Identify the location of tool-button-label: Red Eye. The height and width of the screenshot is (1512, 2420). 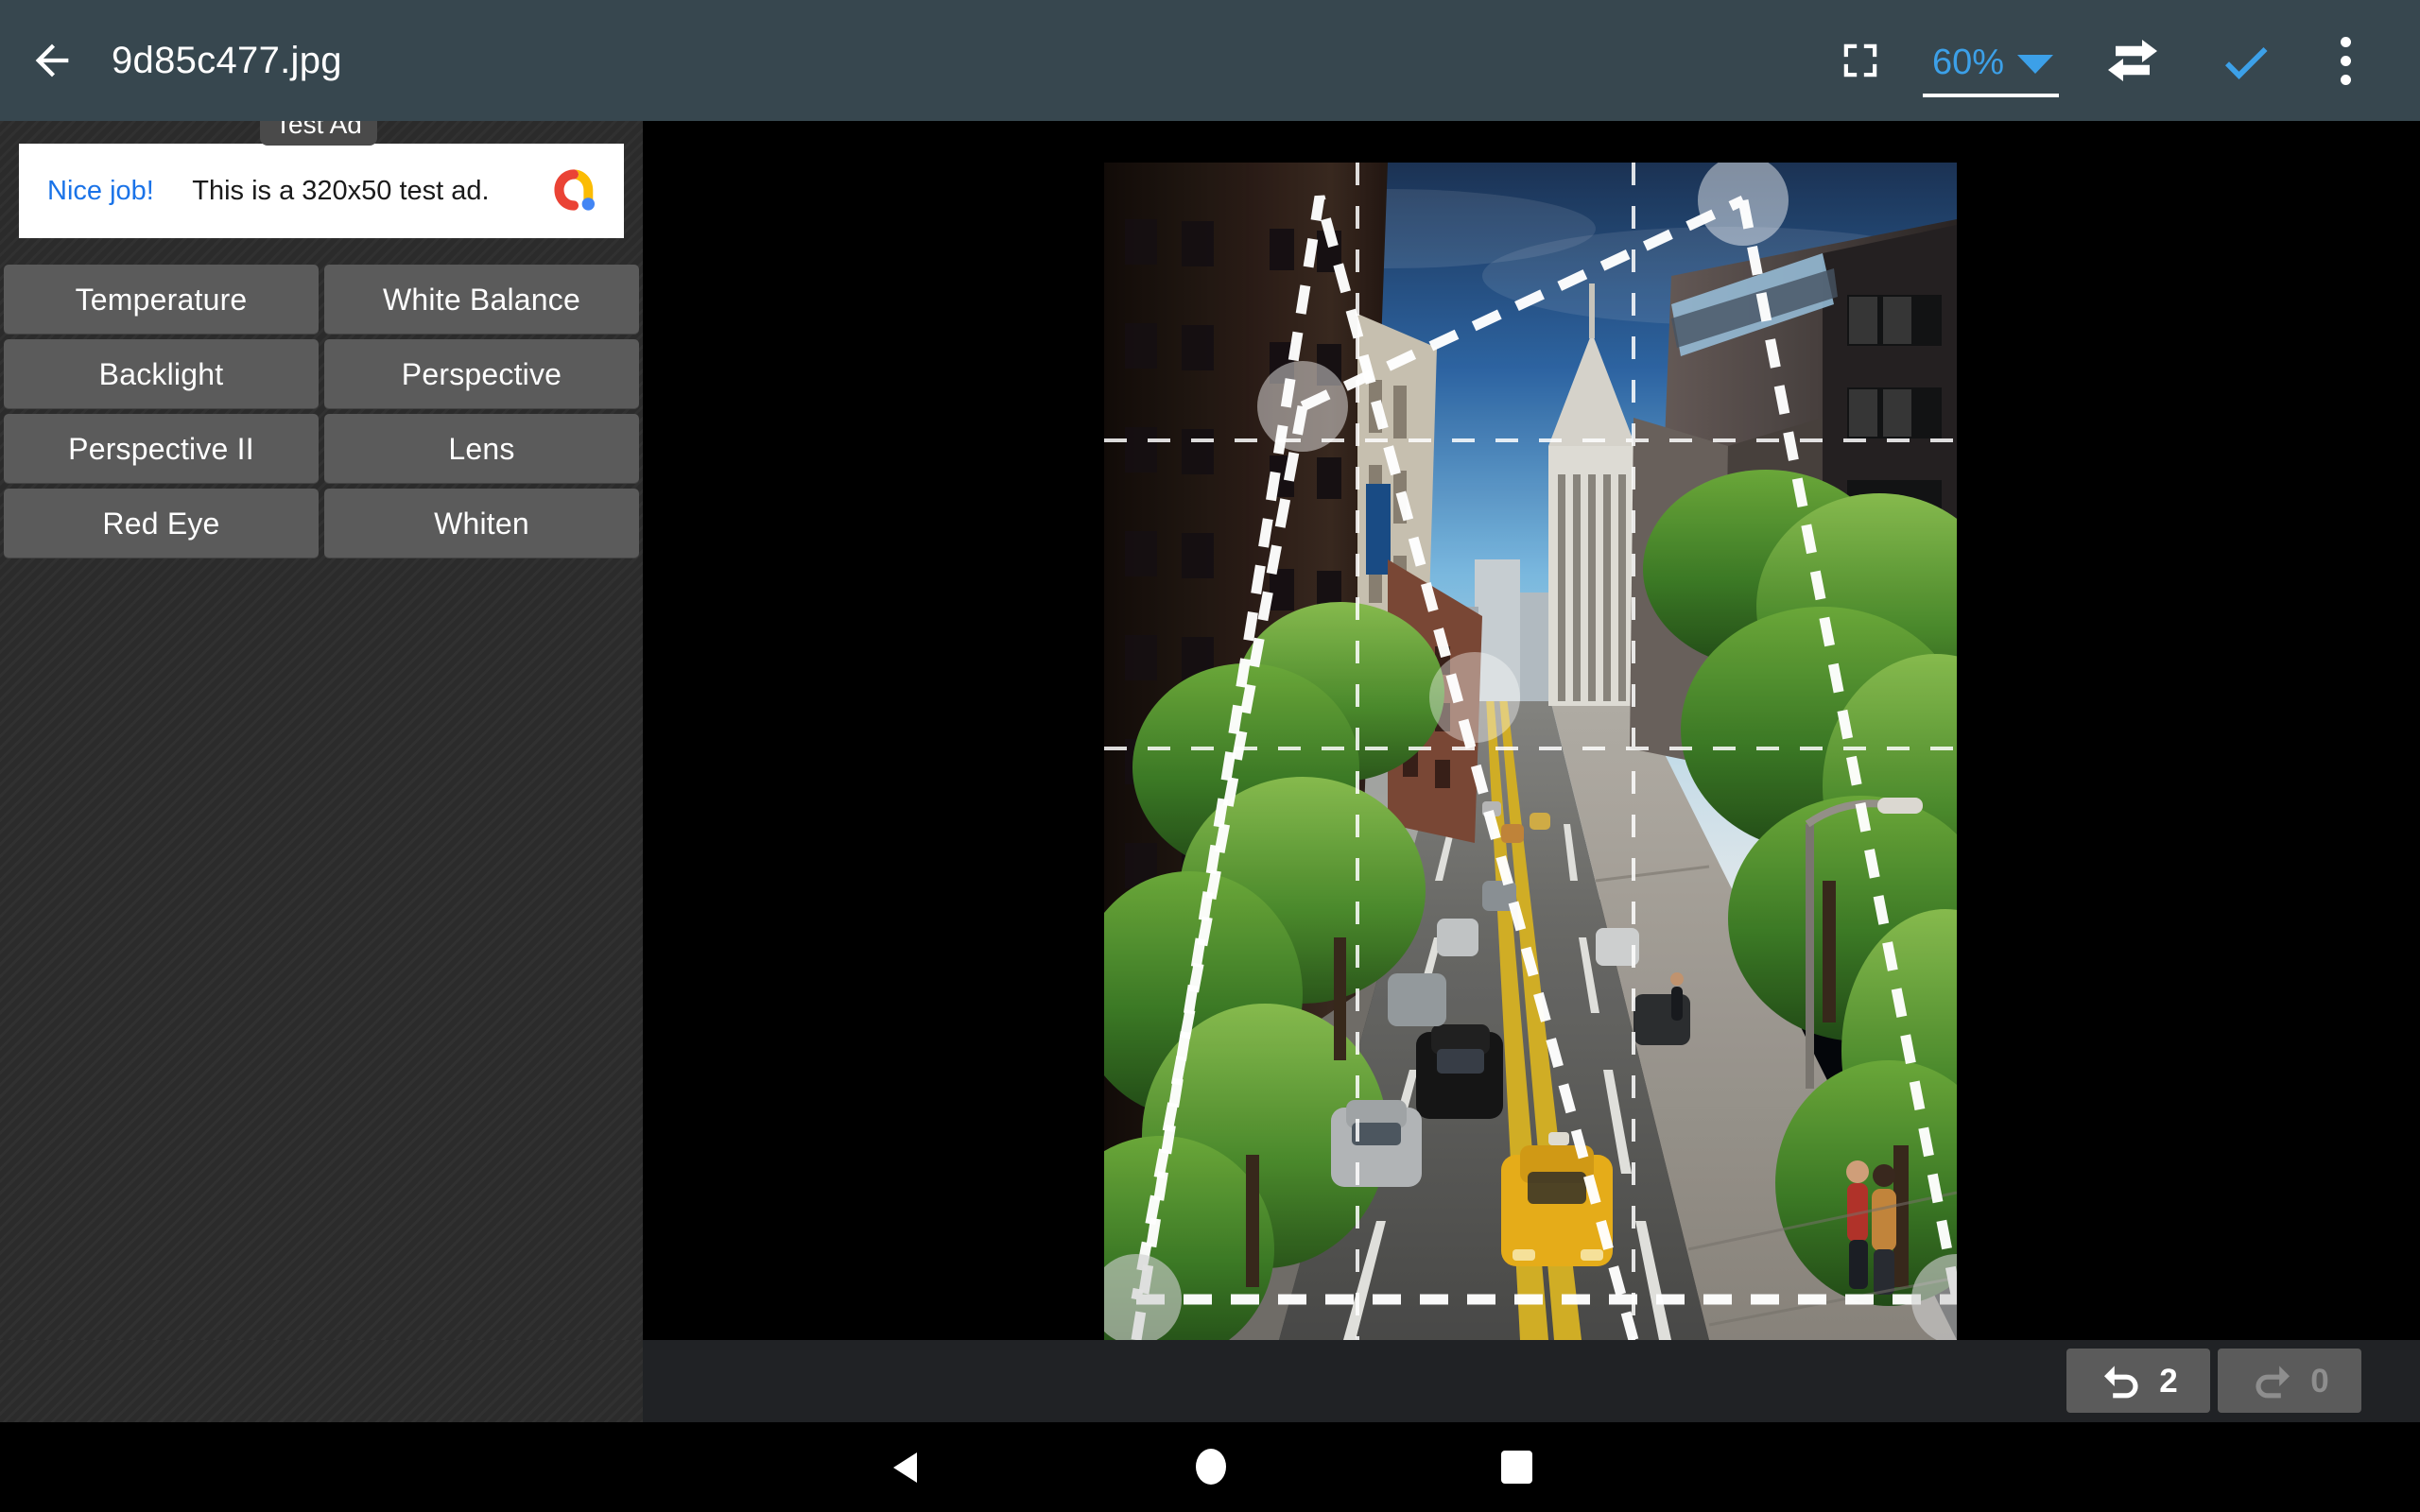
(161, 523).